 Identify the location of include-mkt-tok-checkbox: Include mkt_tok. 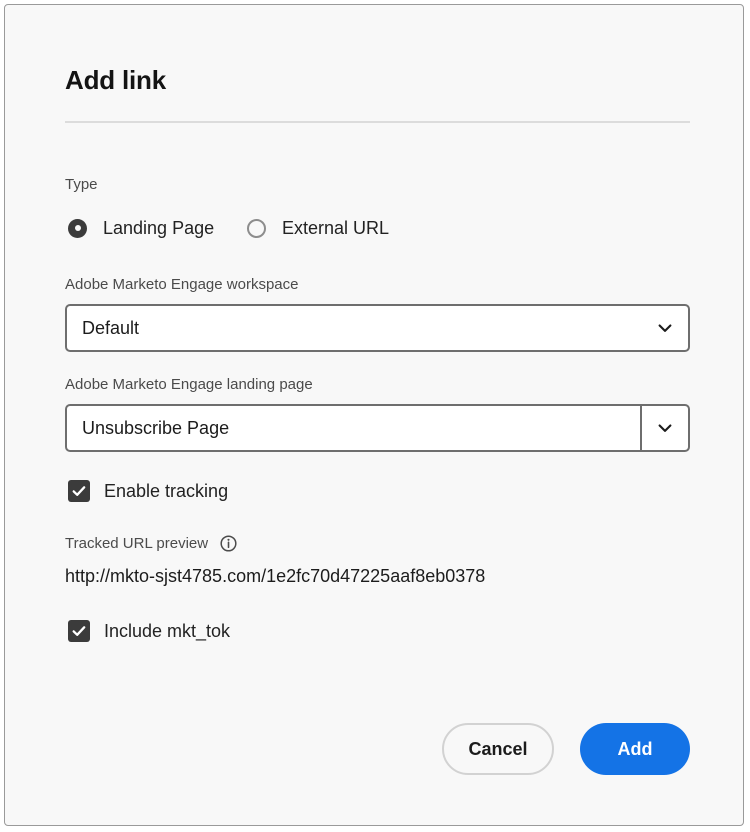
(149, 631).